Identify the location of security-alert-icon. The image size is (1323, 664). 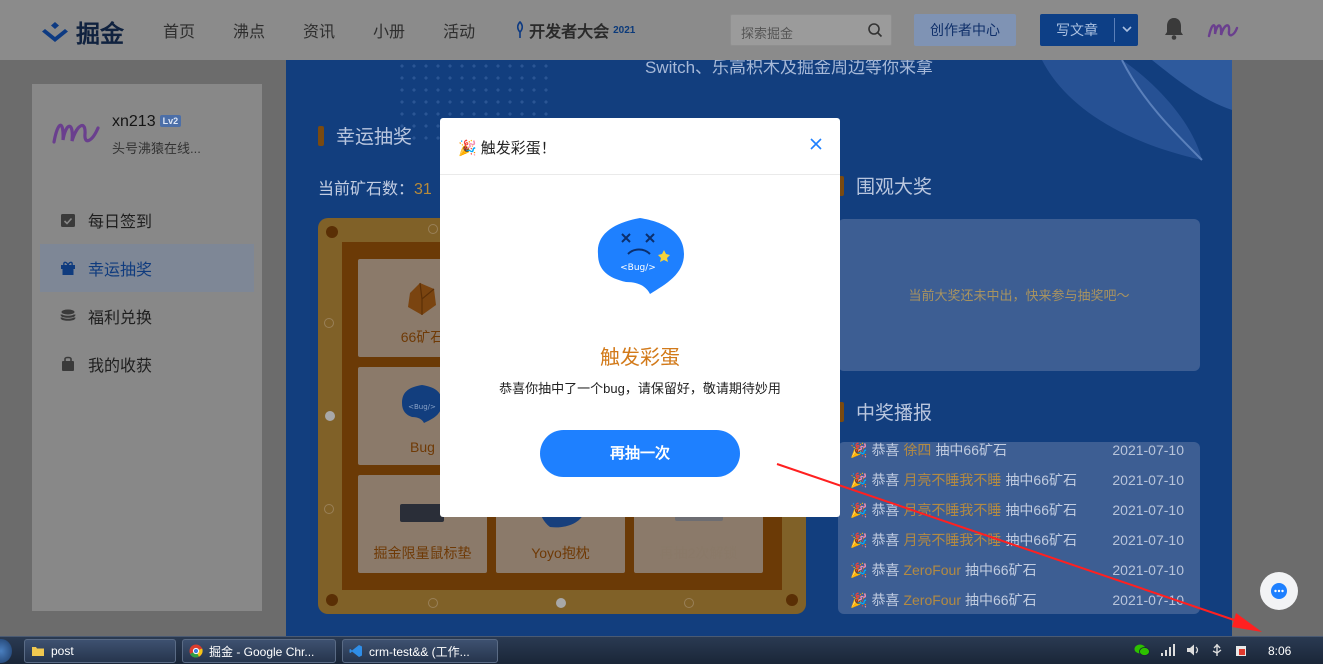
(1241, 650).